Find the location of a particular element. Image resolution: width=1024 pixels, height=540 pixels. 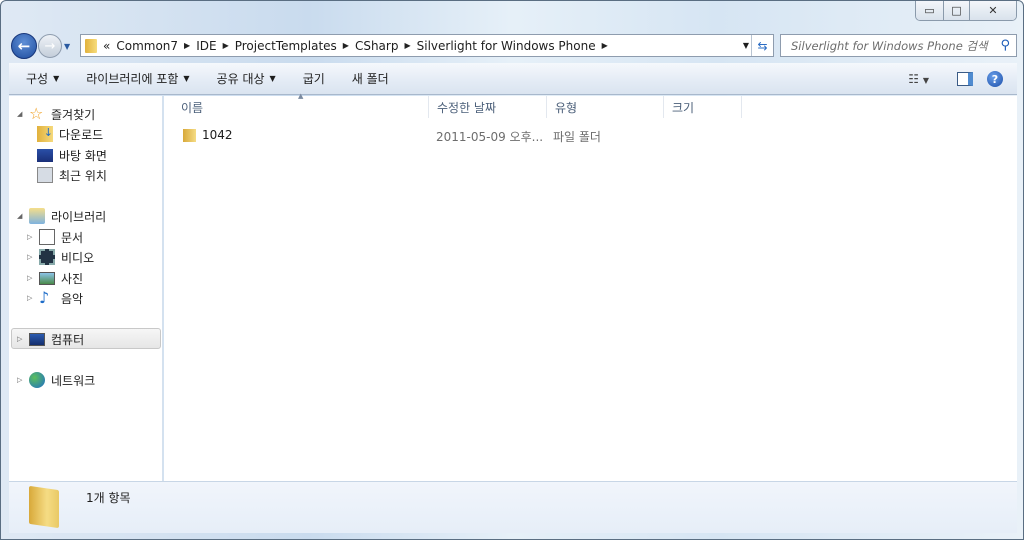

sidebar-item-computer: ▷ 컴퓨터 is located at coordinates (50, 339).